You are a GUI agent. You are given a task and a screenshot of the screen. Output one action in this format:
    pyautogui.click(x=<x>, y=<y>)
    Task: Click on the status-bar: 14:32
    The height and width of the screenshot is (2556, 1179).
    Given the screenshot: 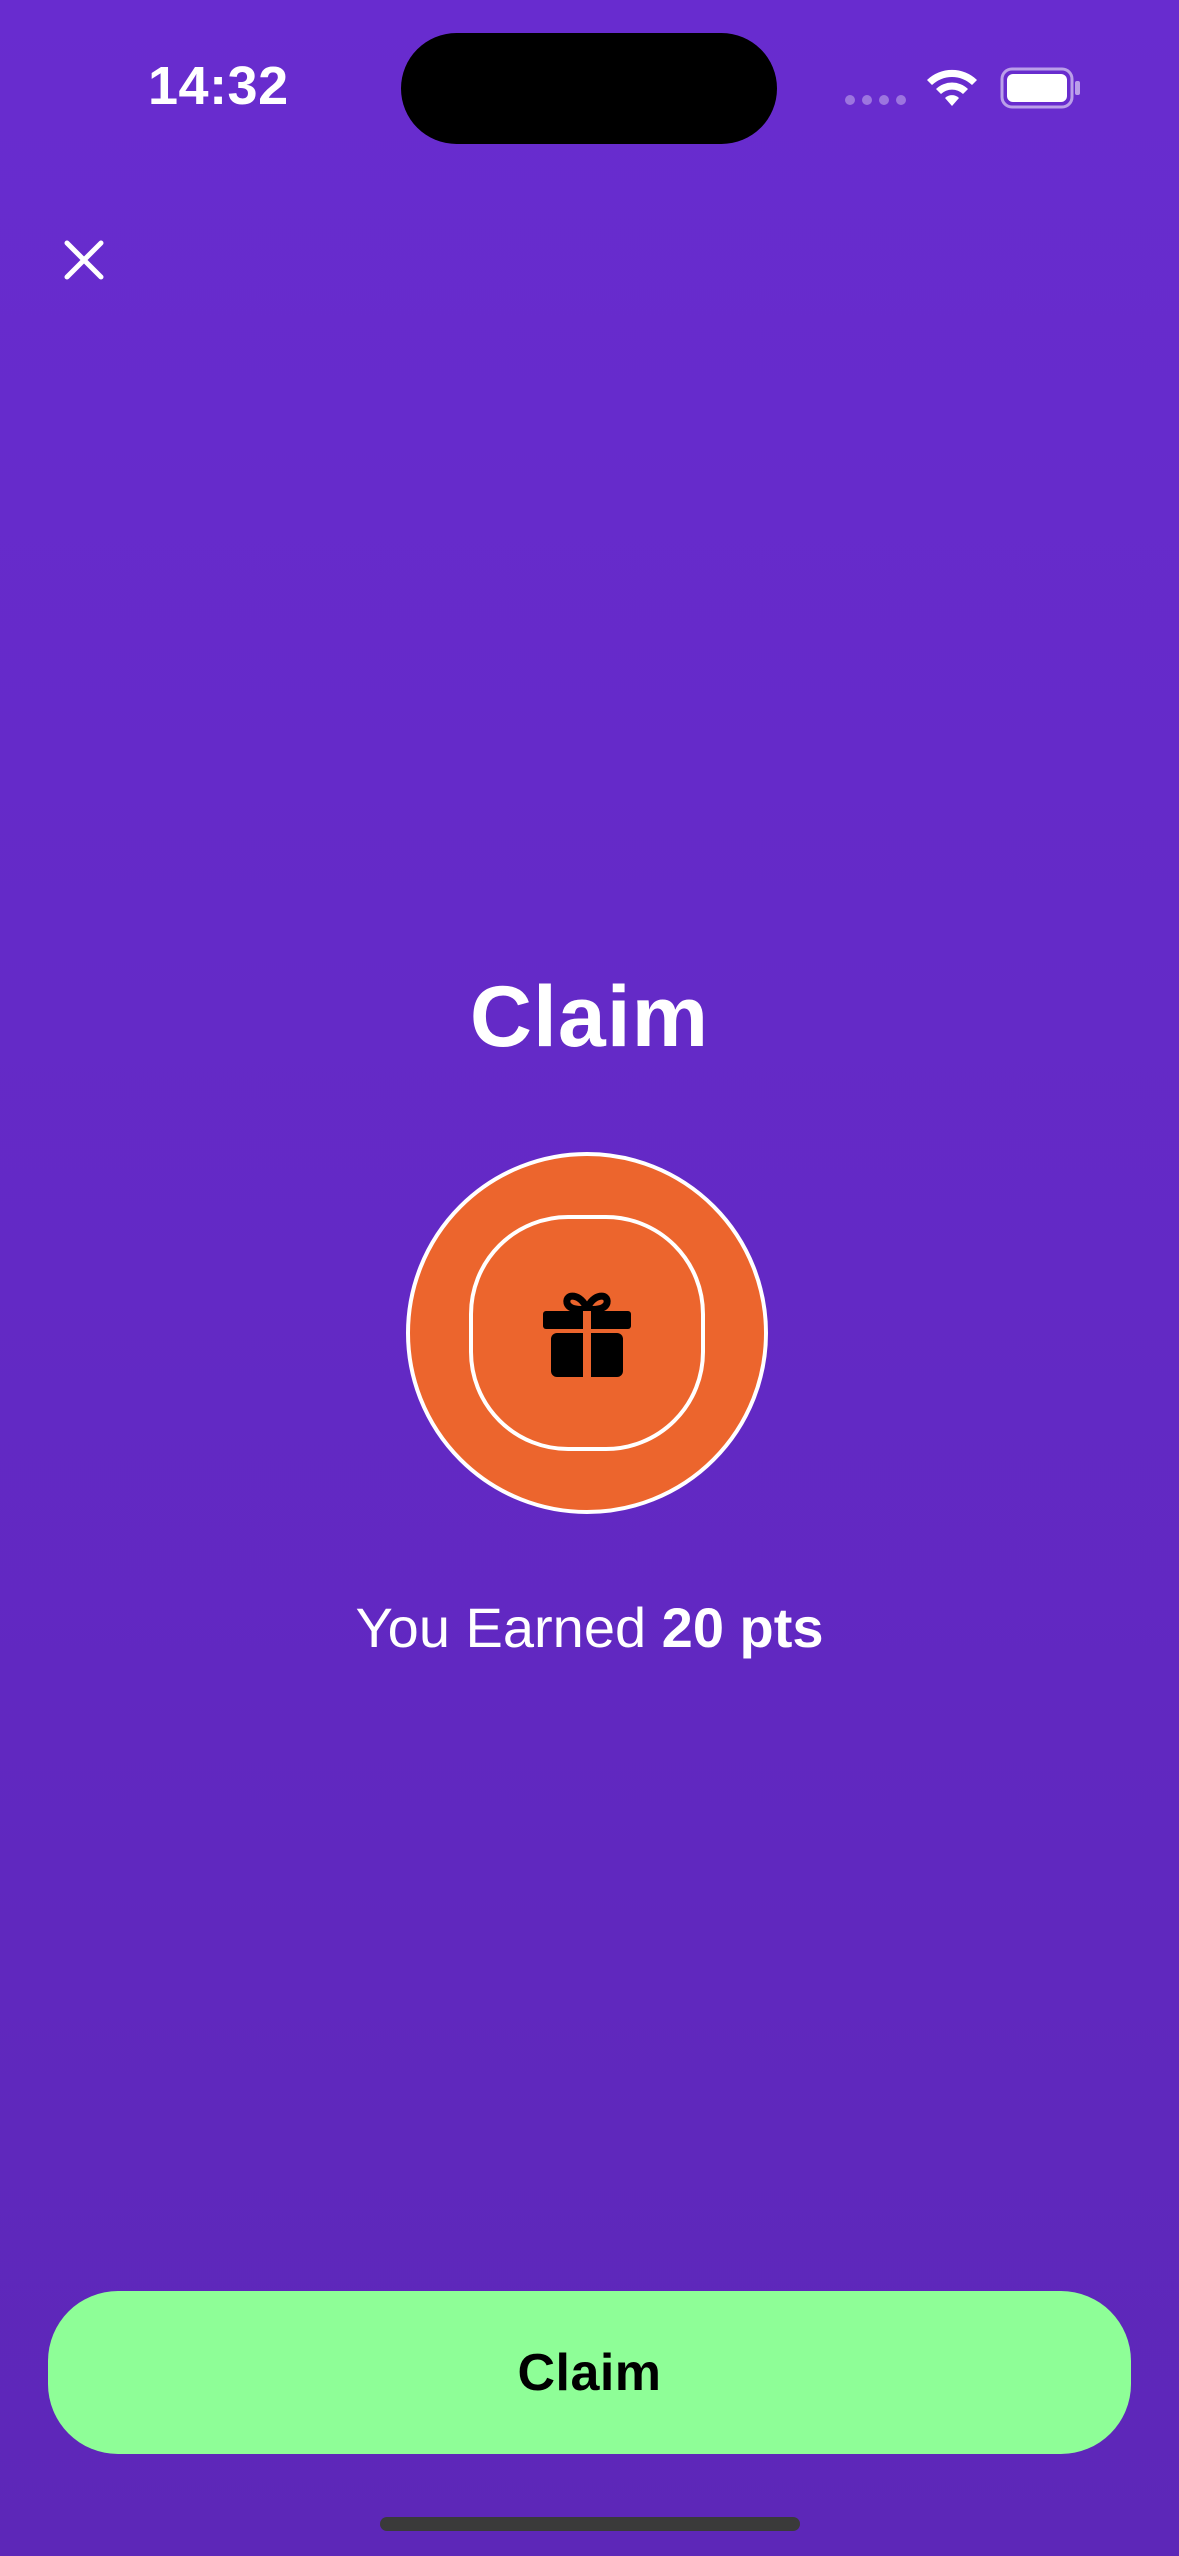 What is the action you would take?
    pyautogui.click(x=589, y=85)
    